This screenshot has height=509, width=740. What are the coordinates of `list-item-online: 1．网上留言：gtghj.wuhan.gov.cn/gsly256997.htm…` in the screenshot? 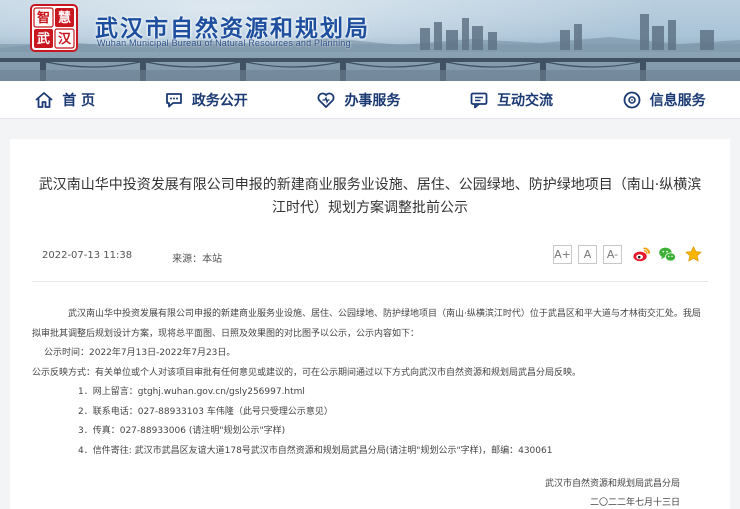 It's located at (191, 392).